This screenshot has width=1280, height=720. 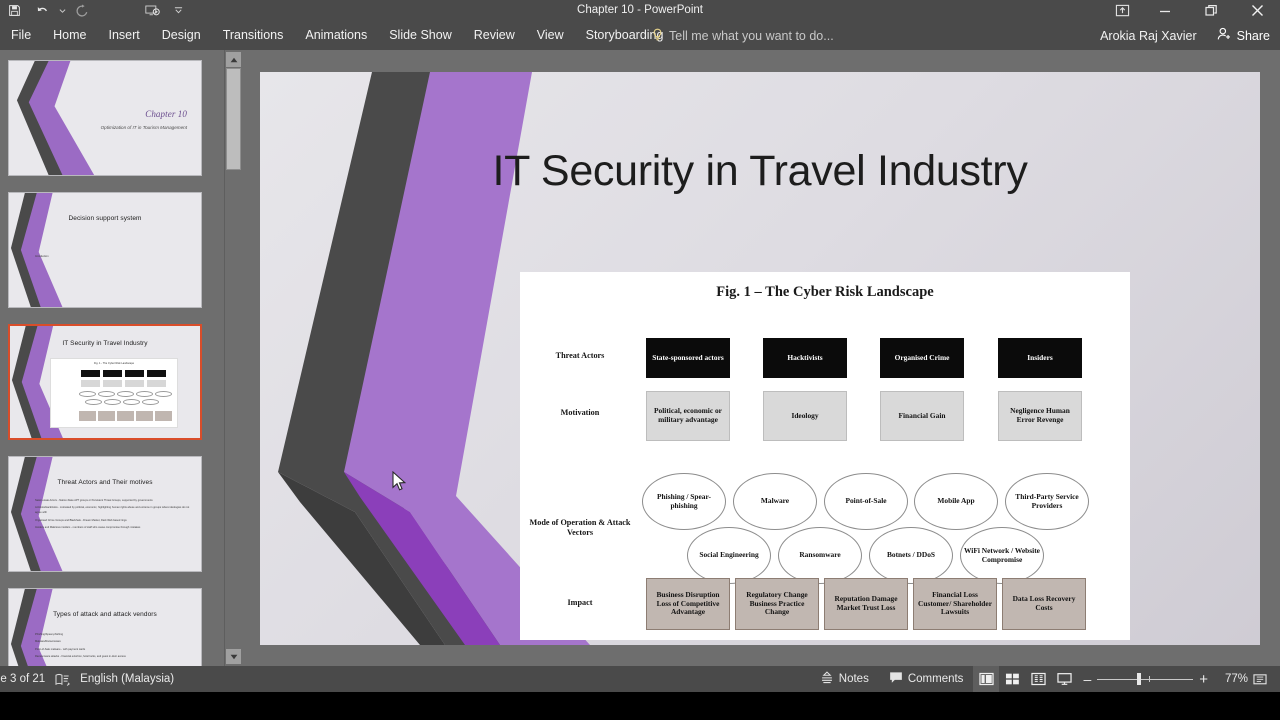 What do you see at coordinates (1047, 501) in the screenshot?
I see `mode-cell: Third-Party Service Providers` at bounding box center [1047, 501].